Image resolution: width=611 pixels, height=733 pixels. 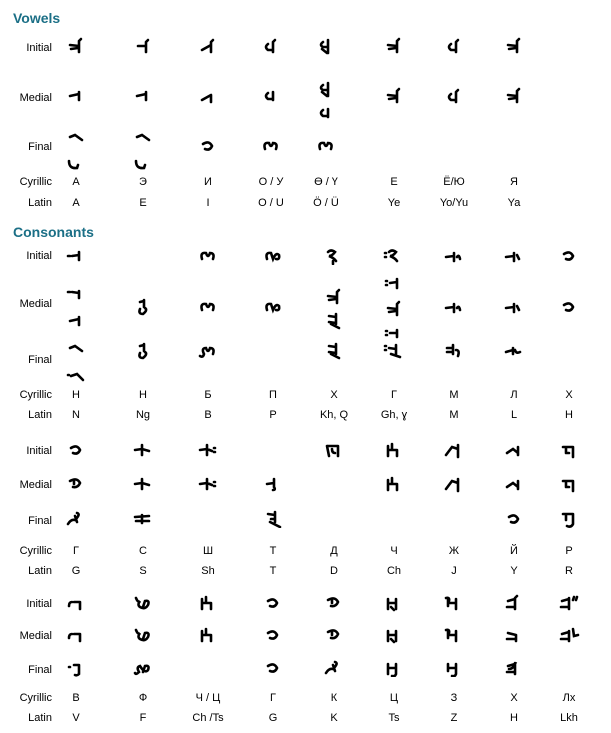 What do you see at coordinates (143, 571) in the screenshot?
I see `consonant-latin: S` at bounding box center [143, 571].